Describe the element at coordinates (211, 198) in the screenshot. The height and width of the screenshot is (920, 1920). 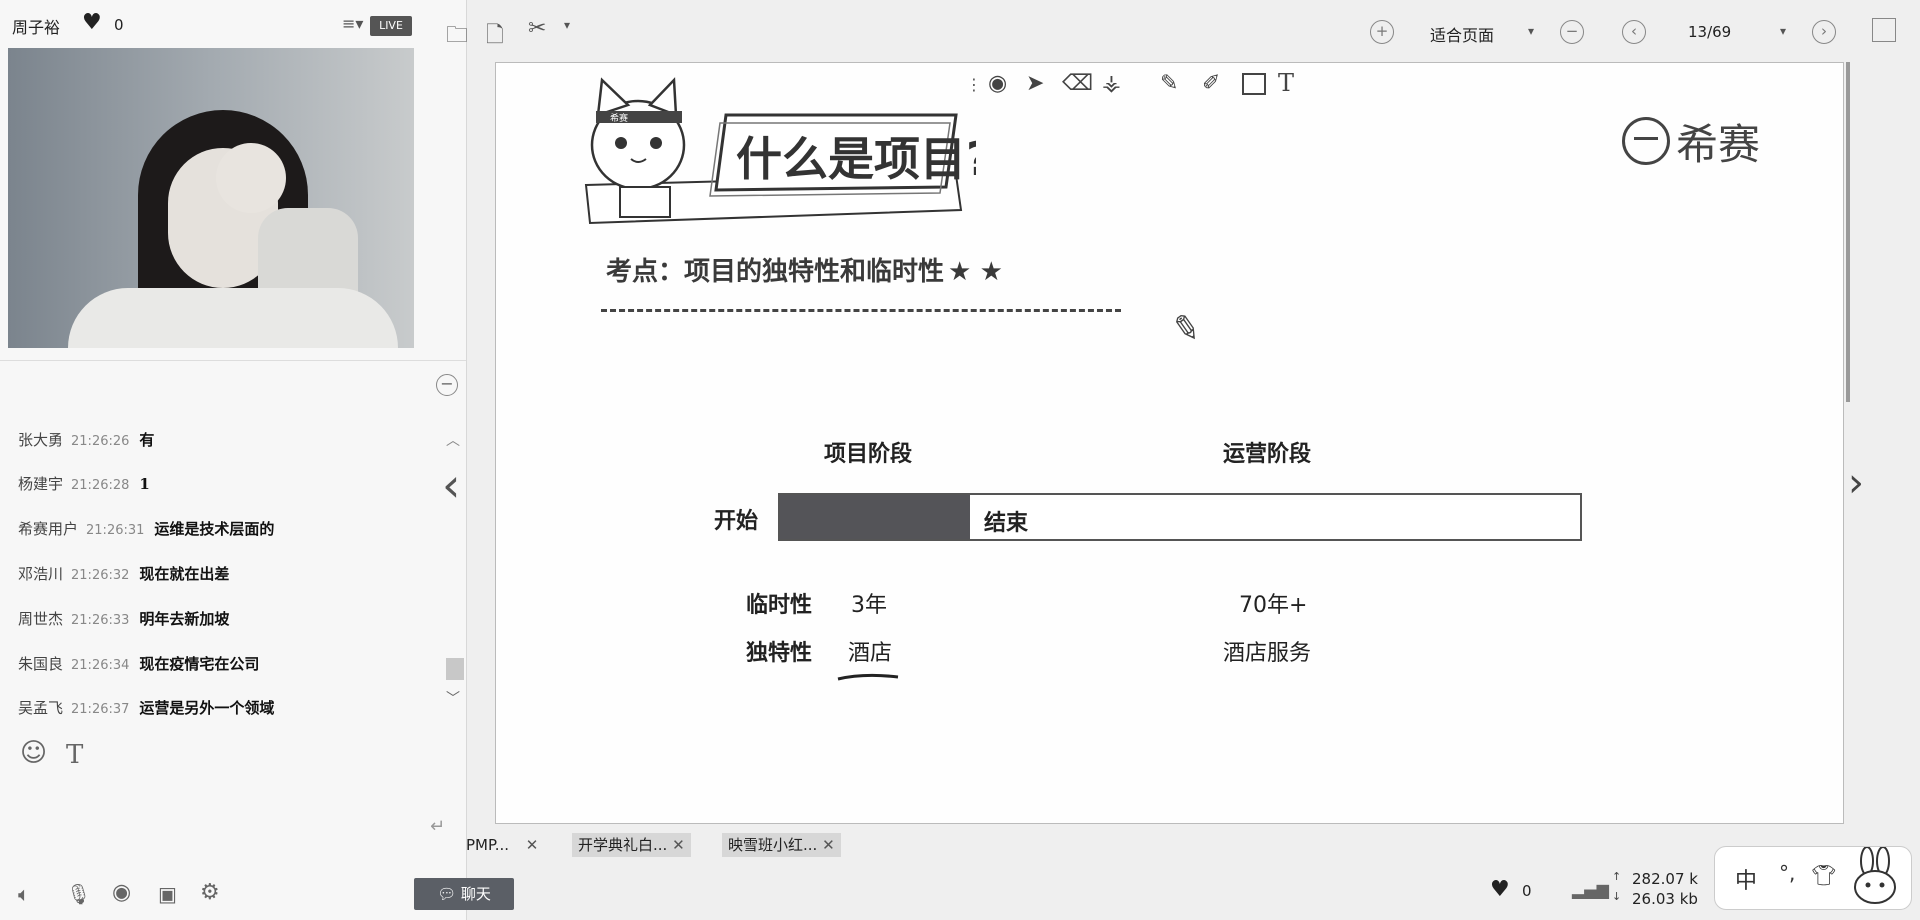
I see `webcam-video` at that location.